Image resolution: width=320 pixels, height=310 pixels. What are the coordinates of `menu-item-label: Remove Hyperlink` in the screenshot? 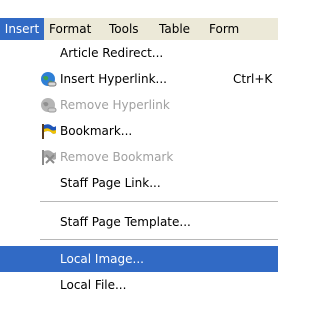 It's located at (115, 105).